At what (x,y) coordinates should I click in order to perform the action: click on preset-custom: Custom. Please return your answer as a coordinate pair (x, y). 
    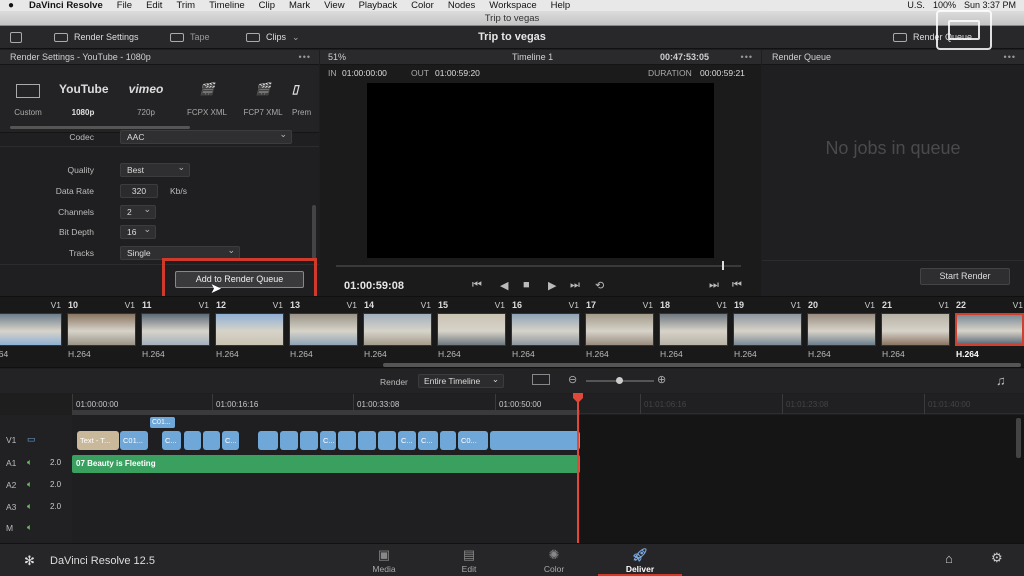
    Looking at the image, I should click on (28, 99).